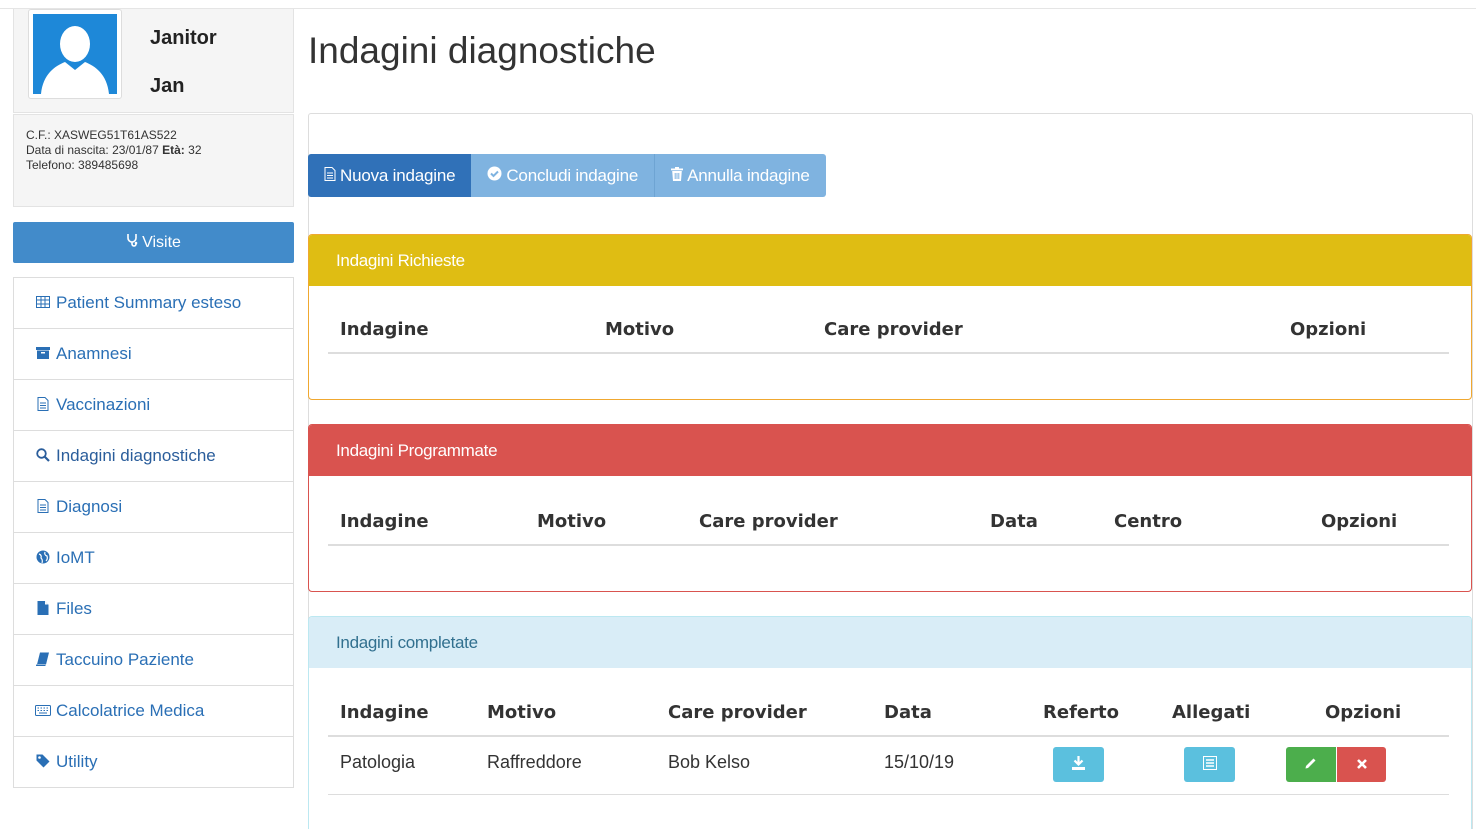 The image size is (1476, 829). I want to click on sidebar-item-label: Indagini diagnostiche, so click(136, 455).